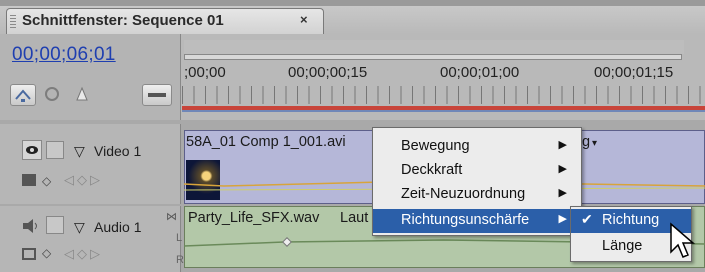 This screenshot has height=272, width=705. What do you see at coordinates (435, 146) in the screenshot?
I see `menu-item-label: Bewegung` at bounding box center [435, 146].